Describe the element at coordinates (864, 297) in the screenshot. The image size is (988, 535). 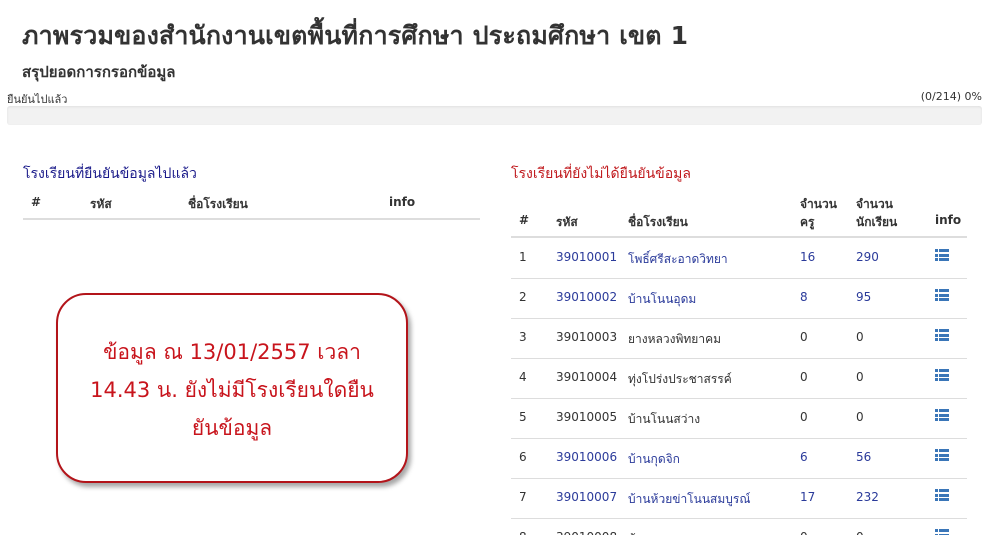
I see `student-count: 95` at that location.